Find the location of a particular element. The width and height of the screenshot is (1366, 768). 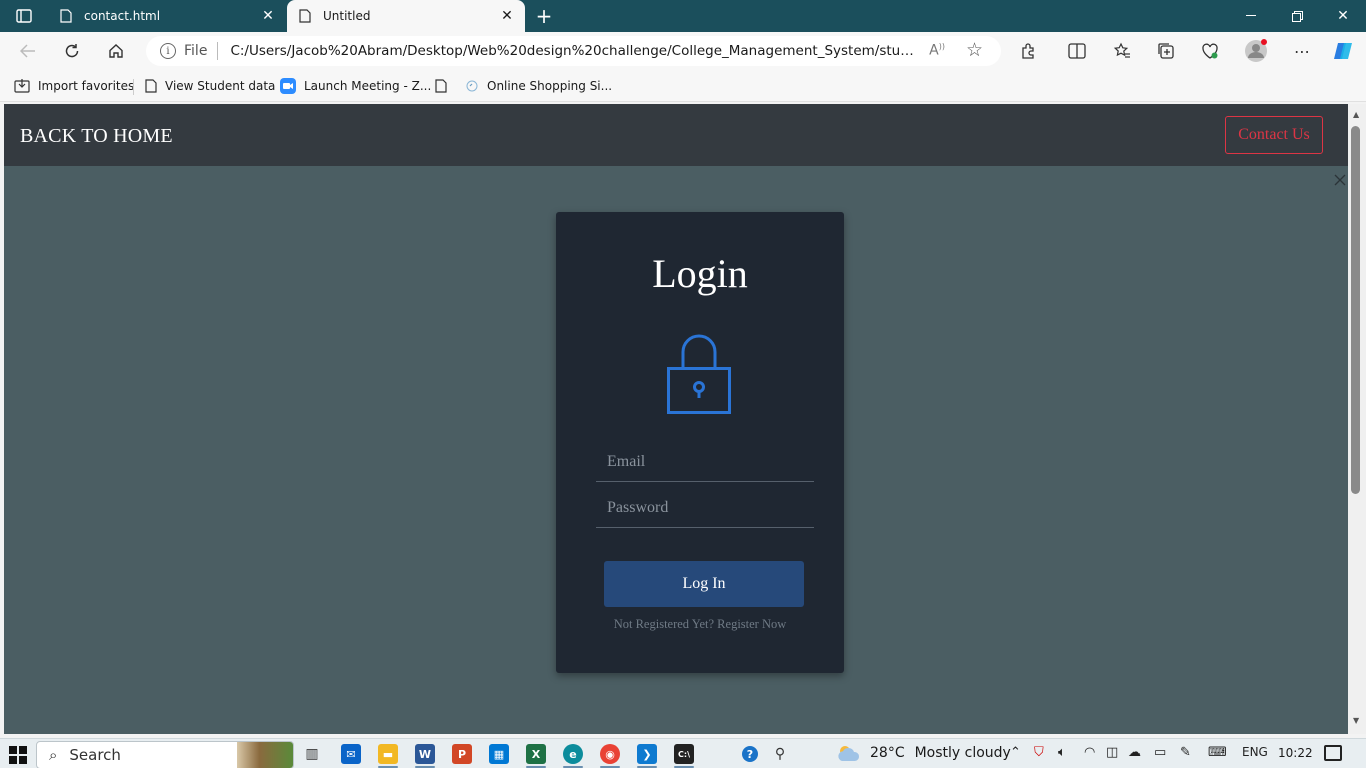

browser-essentials-icon is located at coordinates (1210, 51).